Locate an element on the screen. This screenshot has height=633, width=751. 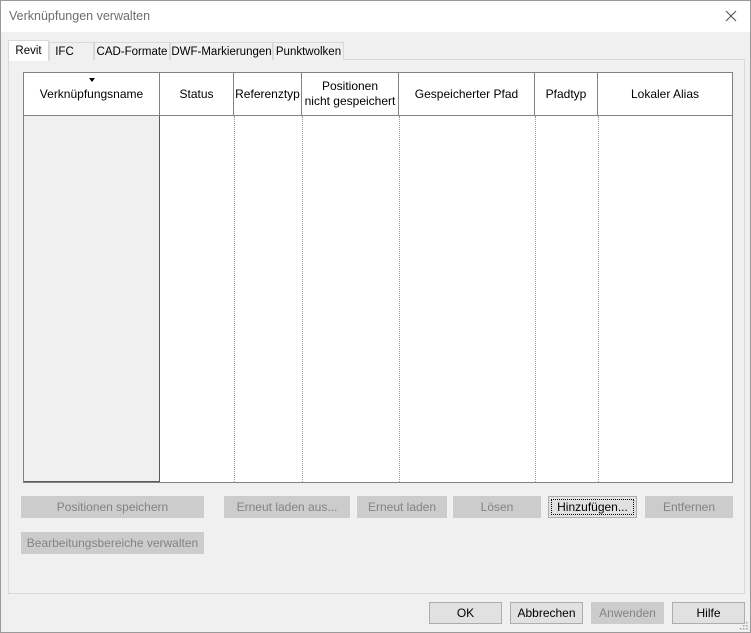
column-header-path-type: Pfadtyp is located at coordinates (566, 94).